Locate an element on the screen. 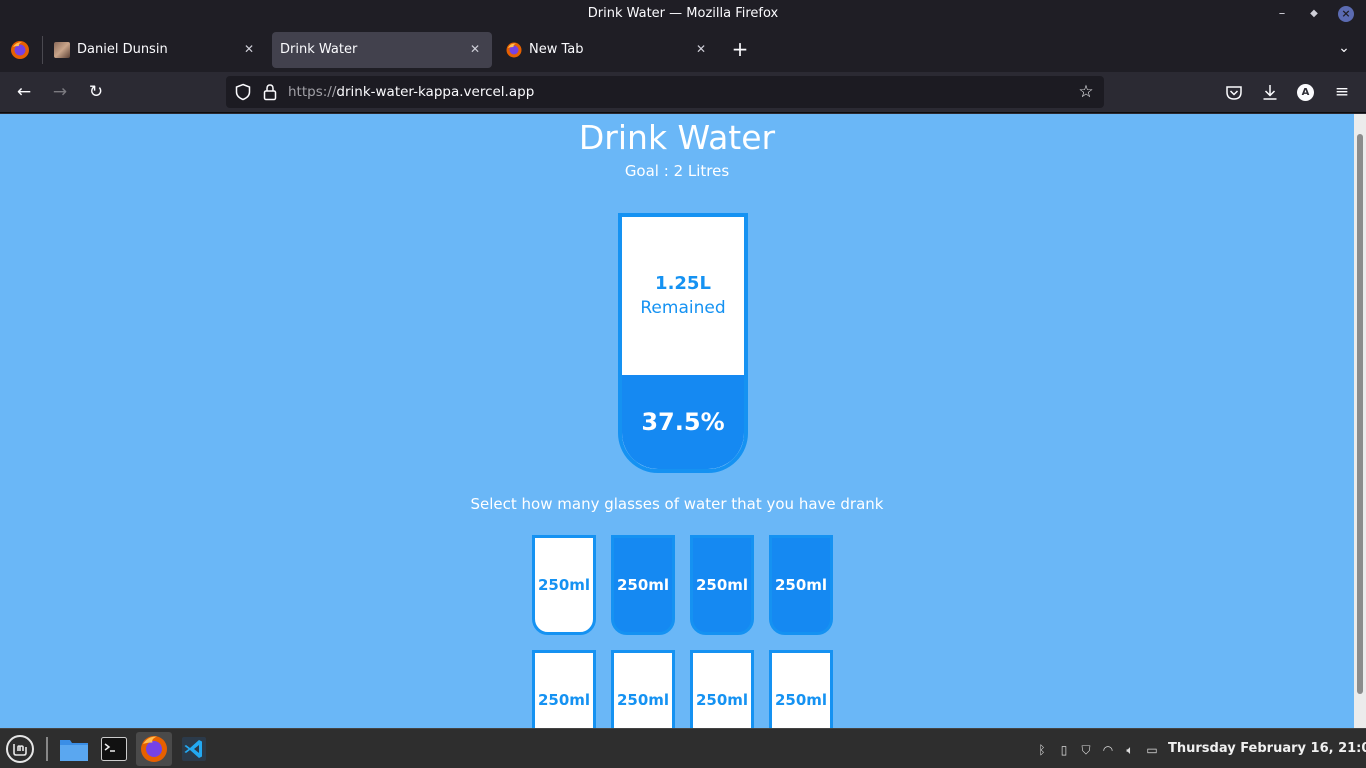 This screenshot has width=1366, height=768. clock: Thursday February 16, 21:05 is located at coordinates (1267, 748).